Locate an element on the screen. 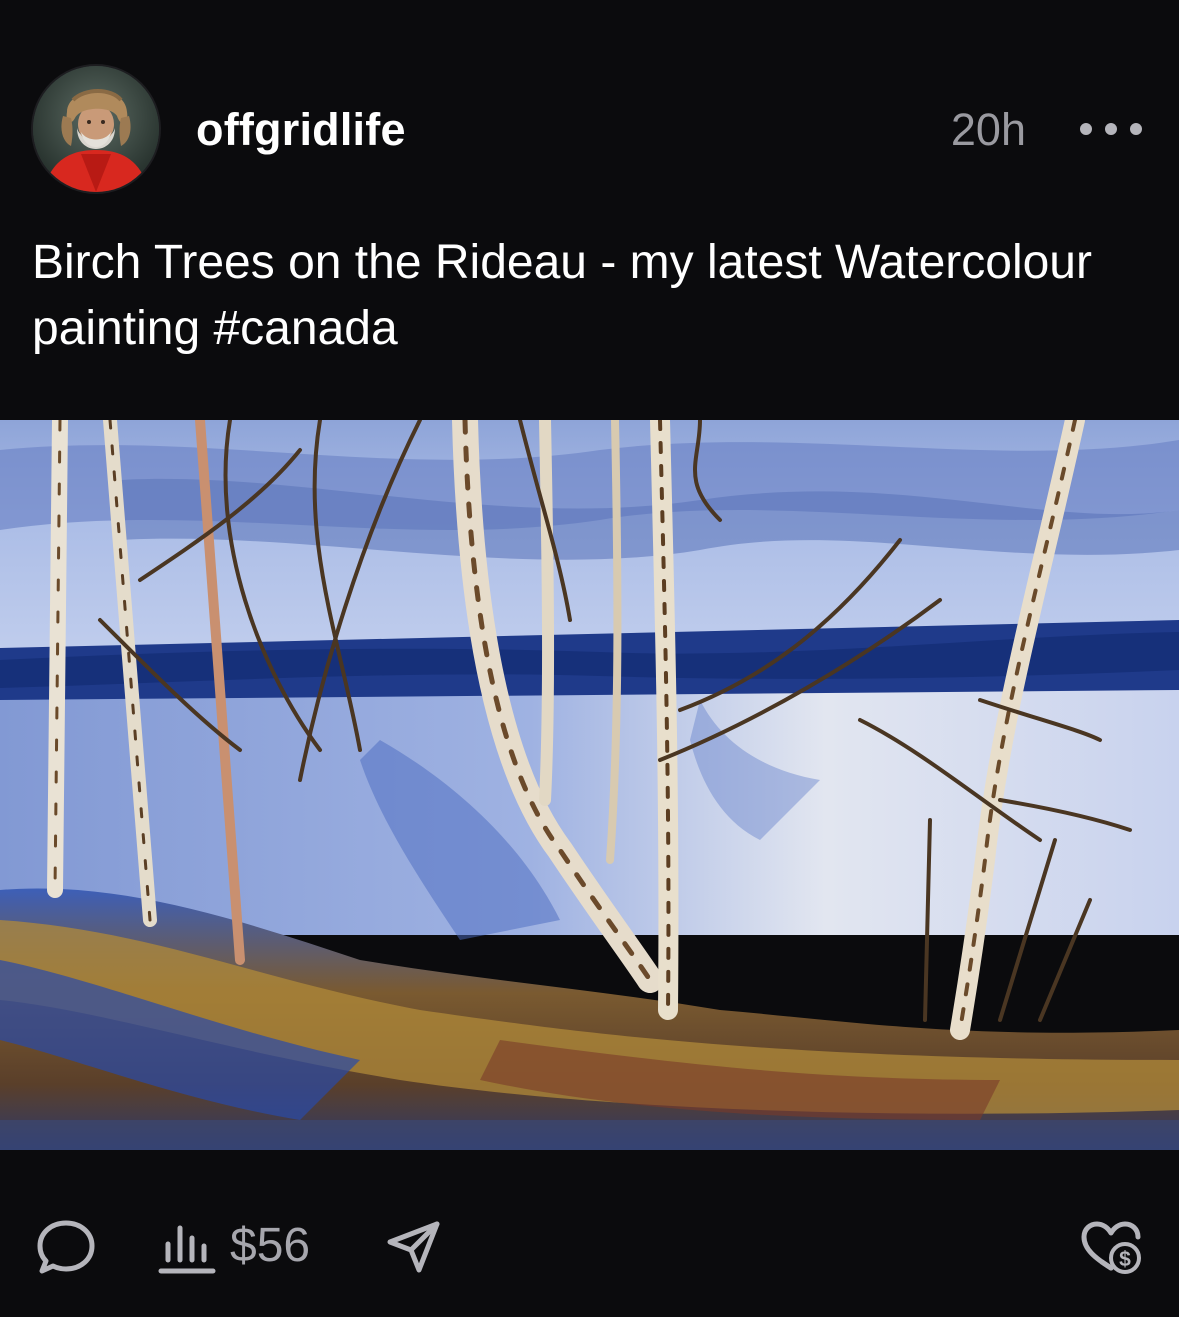  stats-button: $56 is located at coordinates (234, 1246).